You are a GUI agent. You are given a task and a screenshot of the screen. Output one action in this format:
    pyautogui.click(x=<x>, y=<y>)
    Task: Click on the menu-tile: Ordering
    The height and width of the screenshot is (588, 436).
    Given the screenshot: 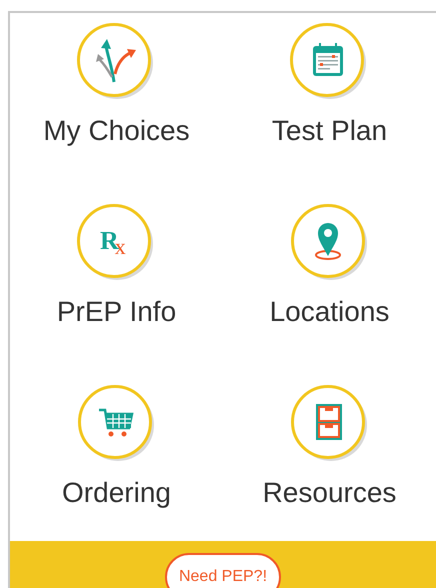 What is the action you would take?
    pyautogui.click(x=116, y=441)
    